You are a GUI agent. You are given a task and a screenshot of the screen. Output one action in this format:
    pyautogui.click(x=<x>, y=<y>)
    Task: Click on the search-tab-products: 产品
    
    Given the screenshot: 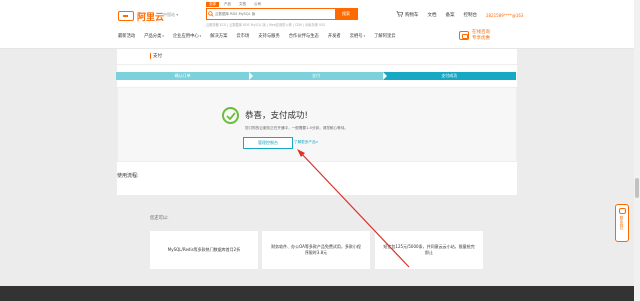 What is the action you would take?
    pyautogui.click(x=227, y=4)
    